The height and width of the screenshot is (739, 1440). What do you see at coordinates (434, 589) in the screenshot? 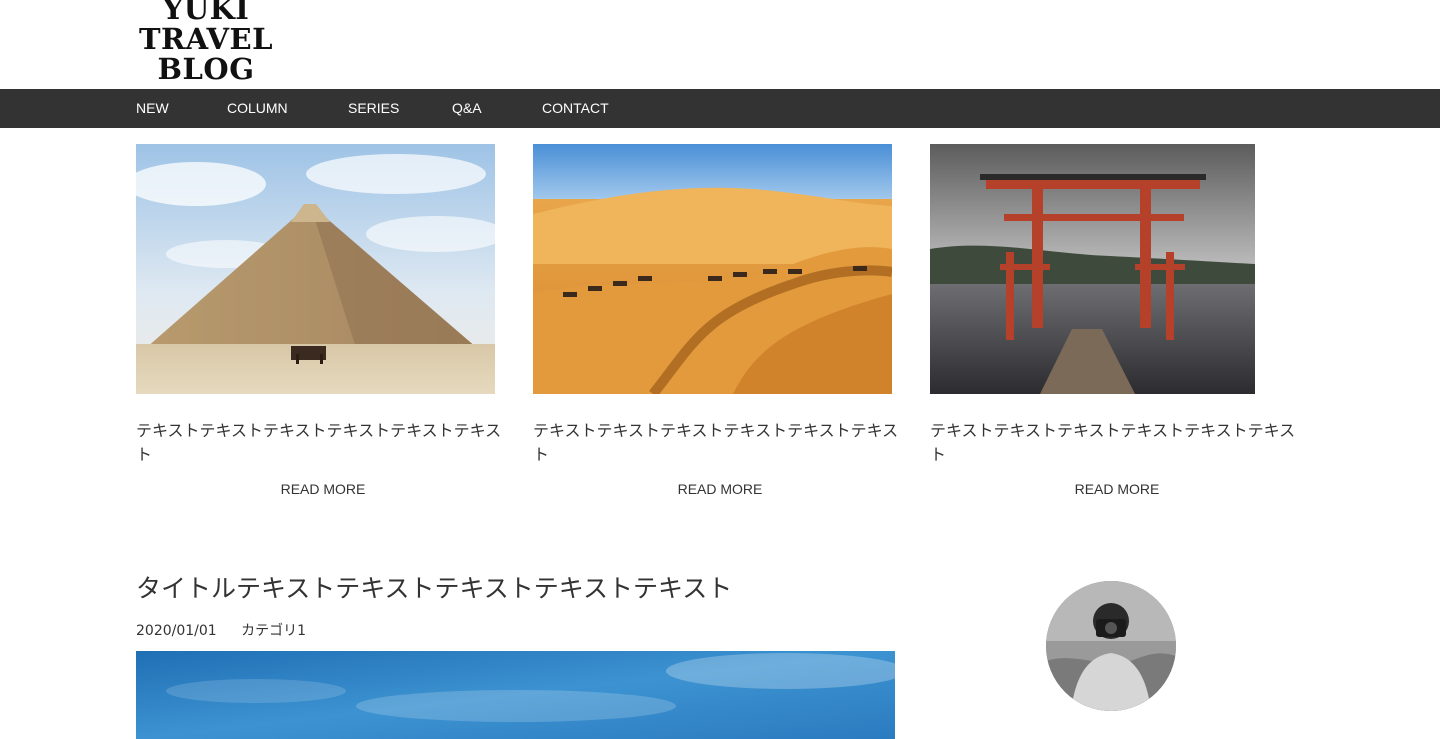
I see `post-title: タイトルテキストテキストテキストテキストテキスト` at bounding box center [434, 589].